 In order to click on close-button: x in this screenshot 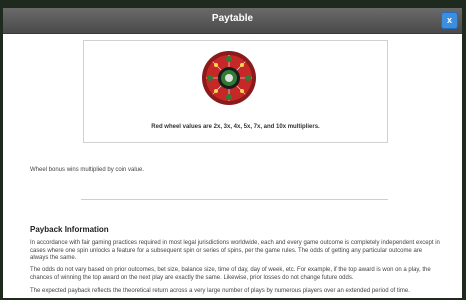, I will do `click(449, 20)`.